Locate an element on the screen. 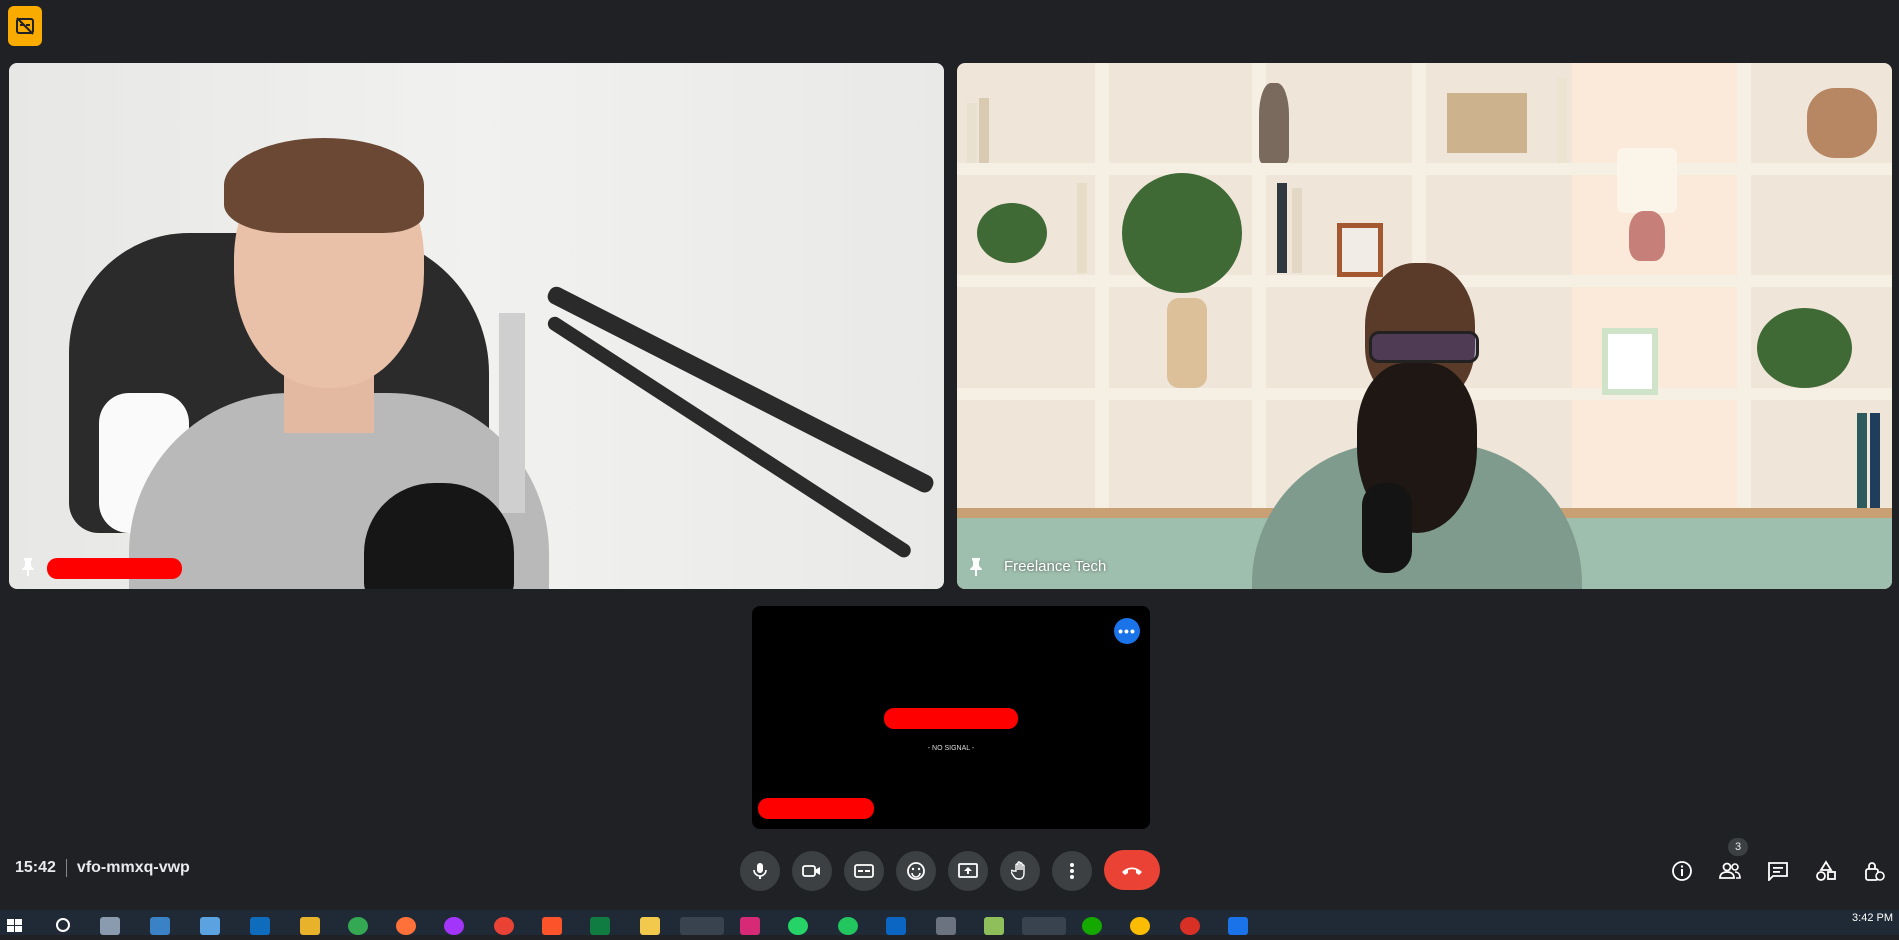 The height and width of the screenshot is (940, 1899). emoji-button is located at coordinates (916, 871).